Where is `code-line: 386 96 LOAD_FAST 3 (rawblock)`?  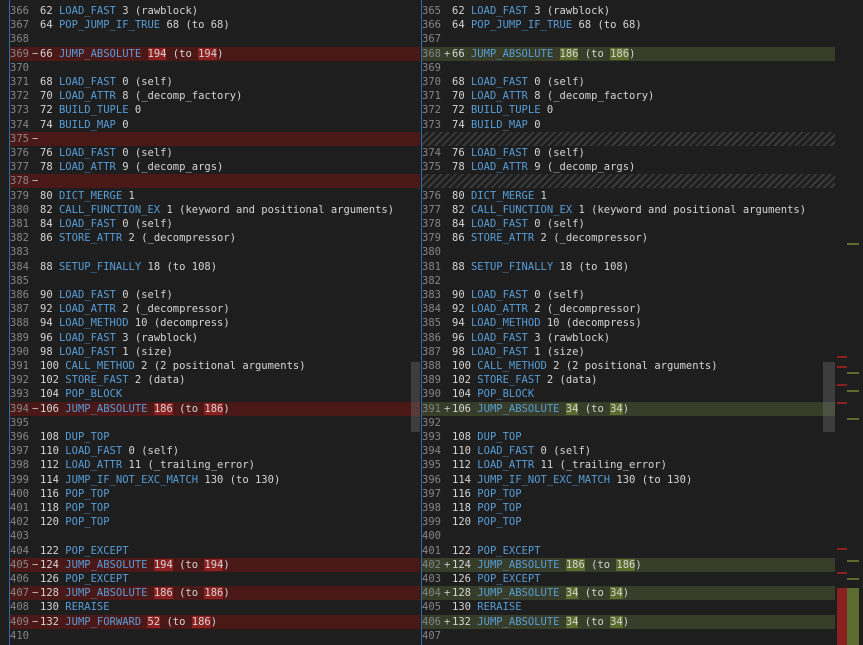
code-line: 386 96 LOAD_FAST 3 (rawblock) is located at coordinates (628, 338).